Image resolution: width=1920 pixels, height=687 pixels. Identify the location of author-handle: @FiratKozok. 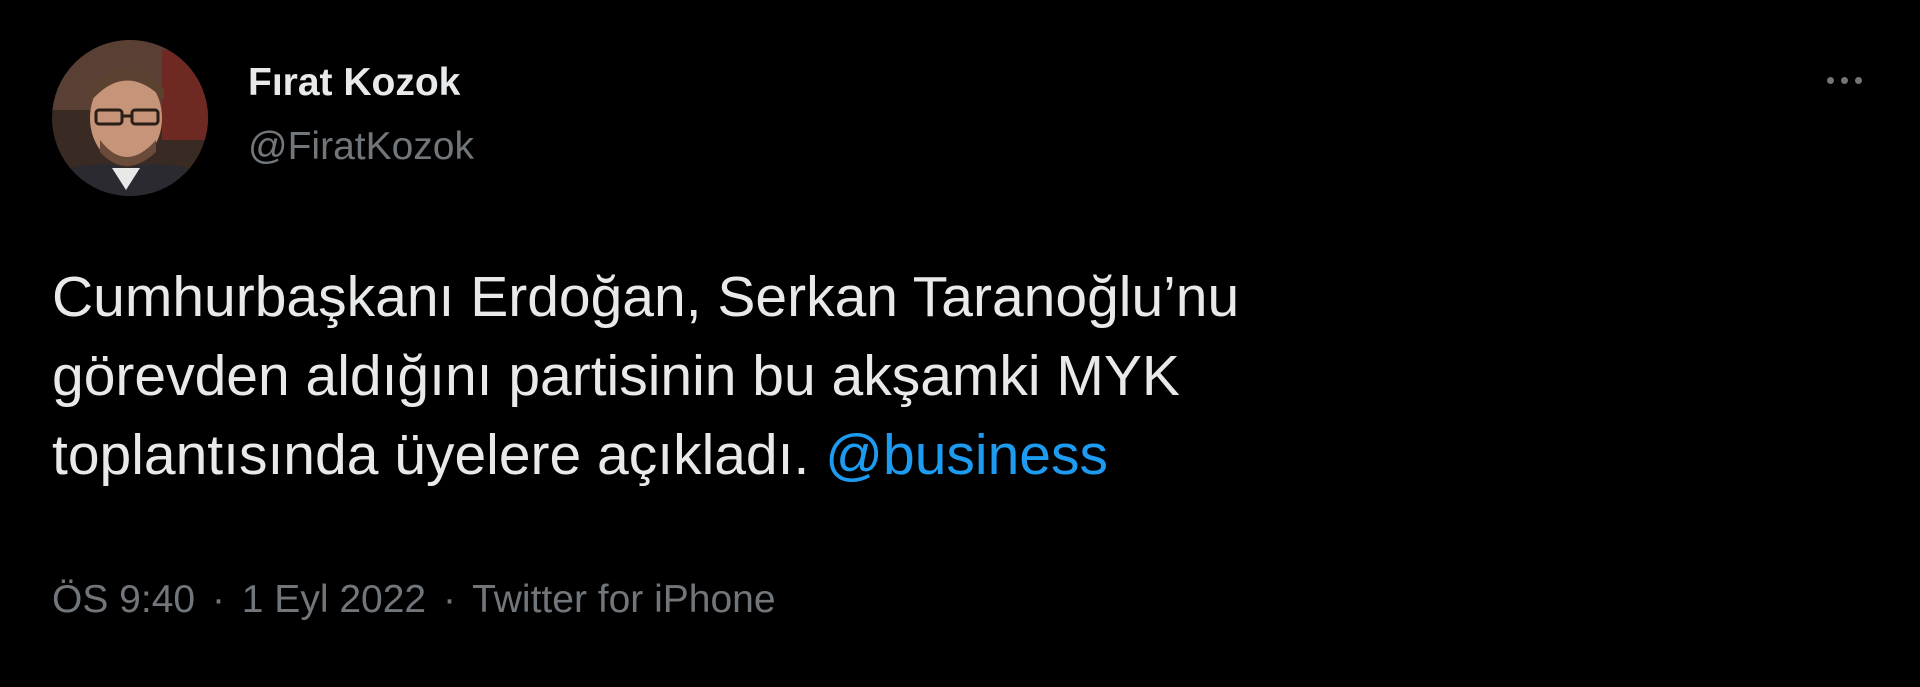
(361, 147).